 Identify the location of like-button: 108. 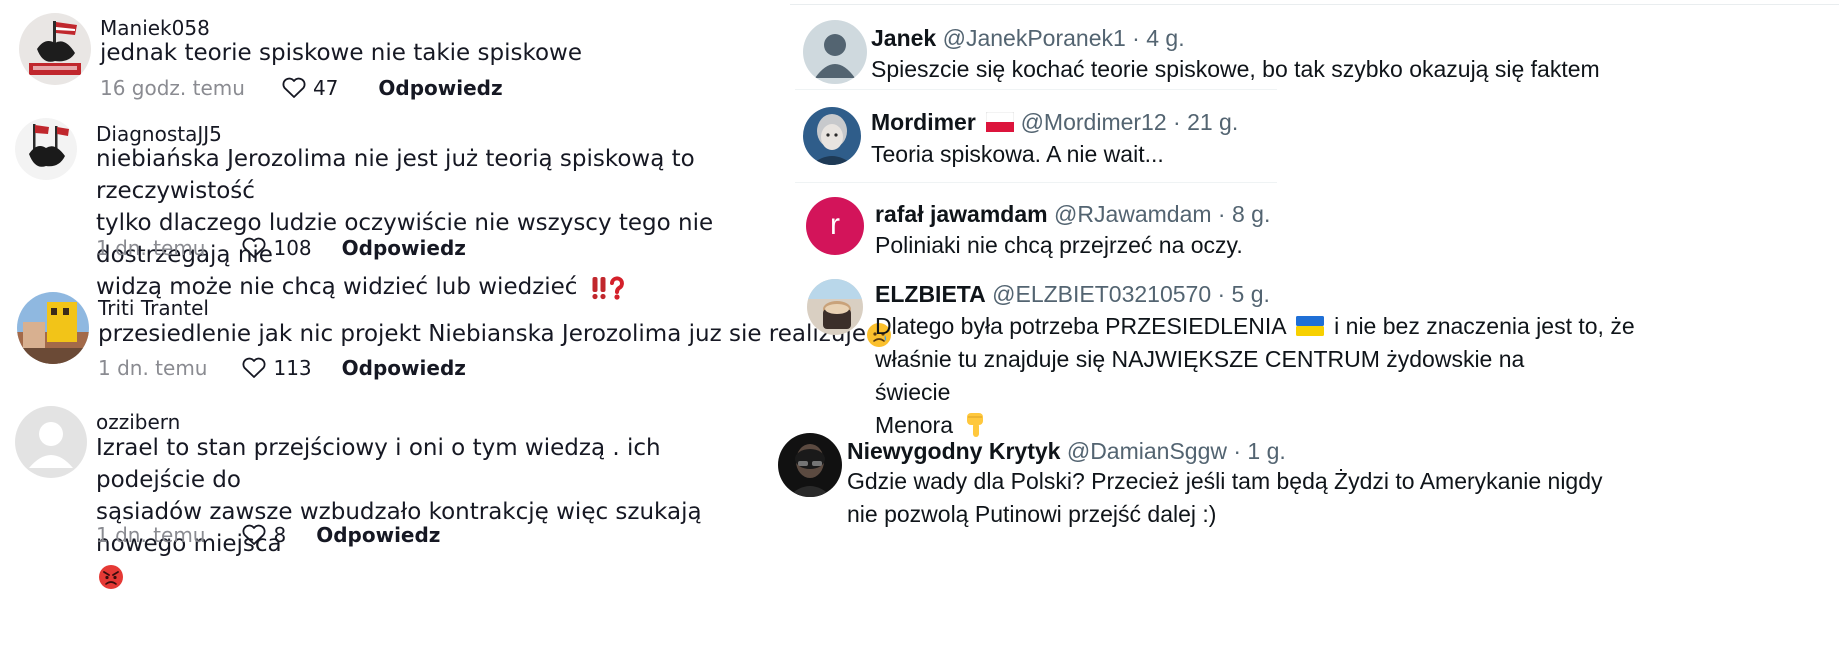
(276, 248).